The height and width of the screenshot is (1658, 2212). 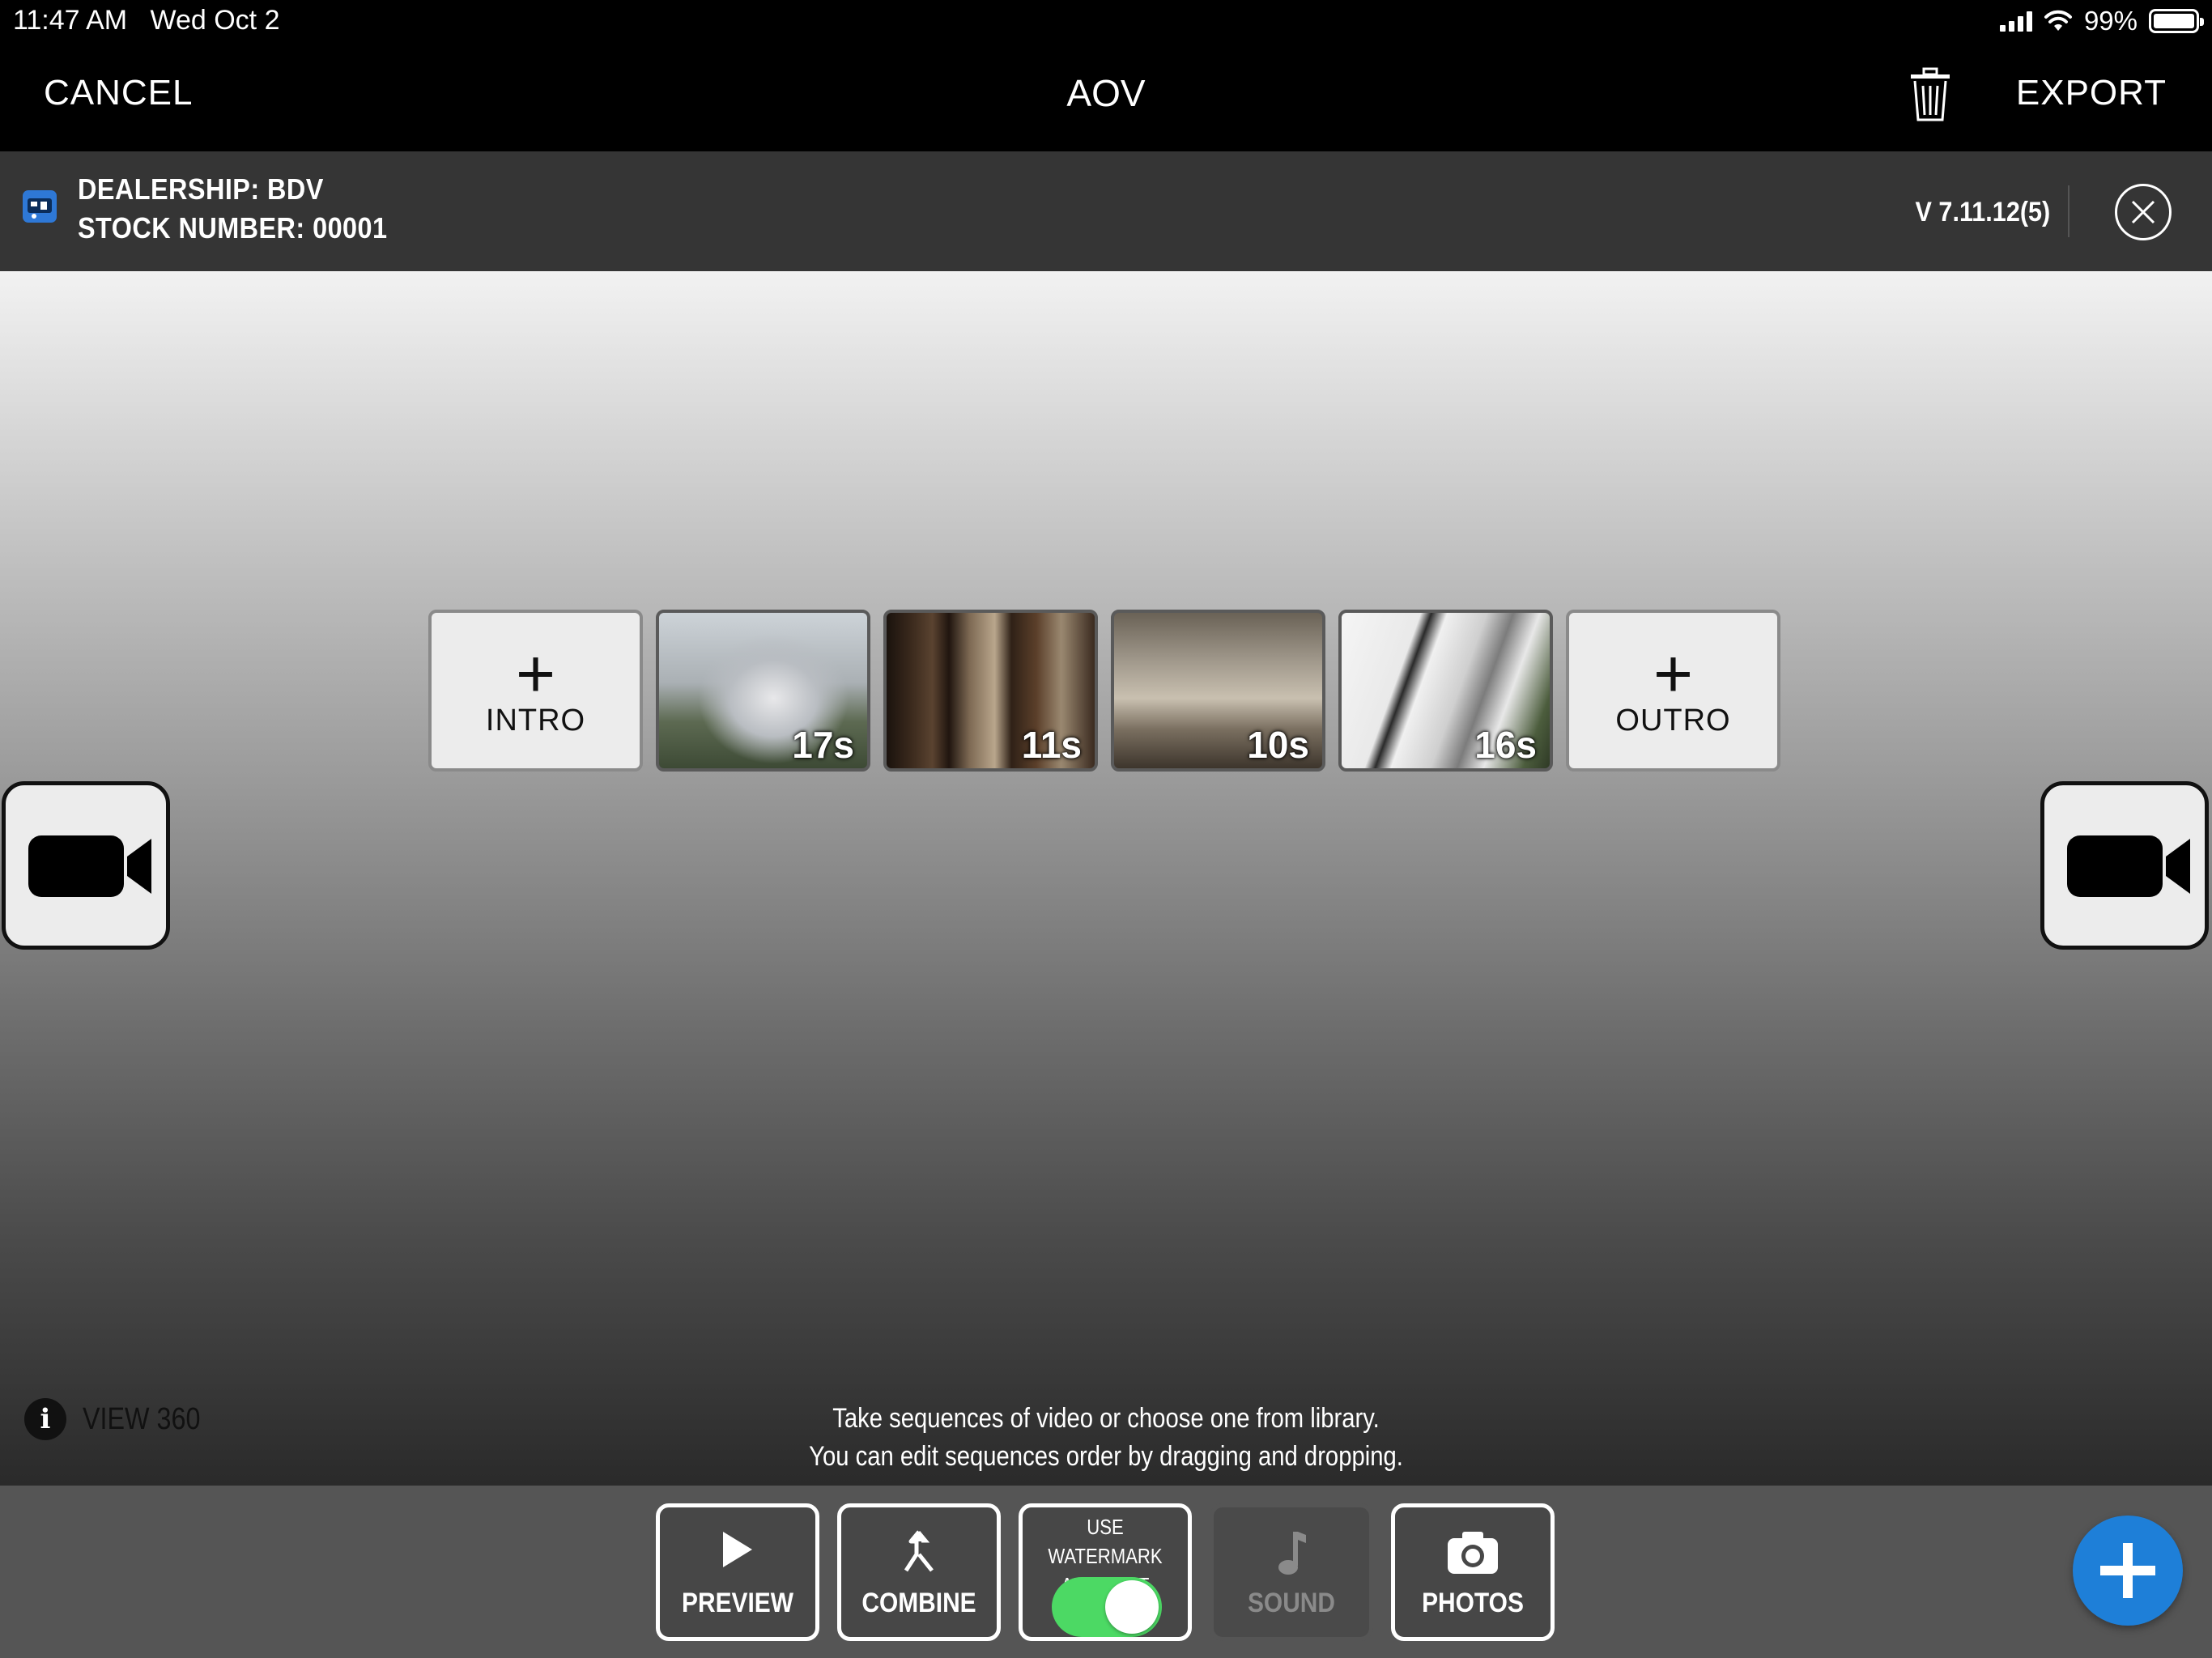 What do you see at coordinates (146, 20) in the screenshot?
I see `status-time: 11:47 AM Wed Oct 2` at bounding box center [146, 20].